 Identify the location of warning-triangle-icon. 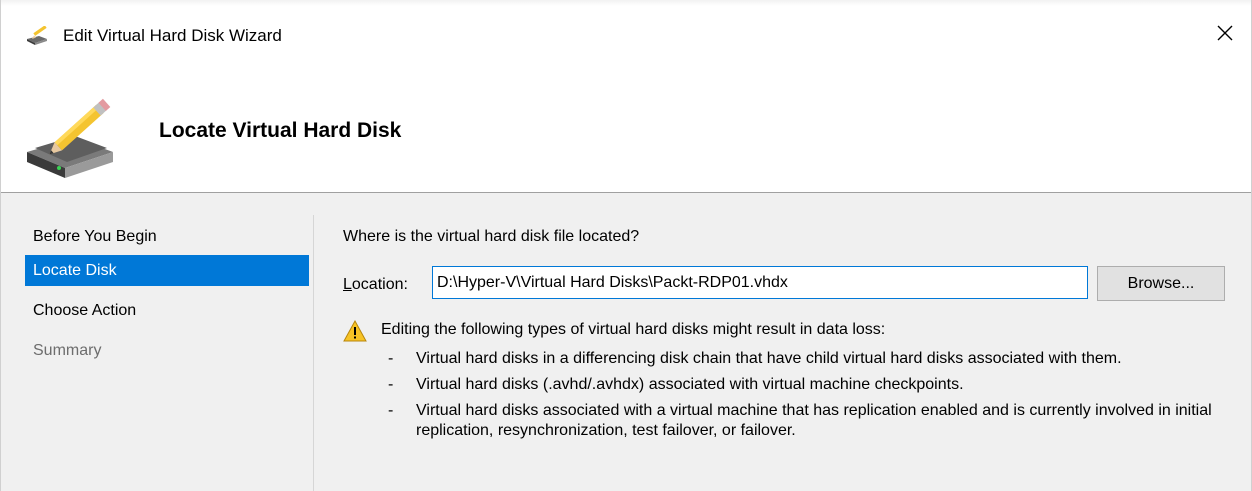
(355, 330).